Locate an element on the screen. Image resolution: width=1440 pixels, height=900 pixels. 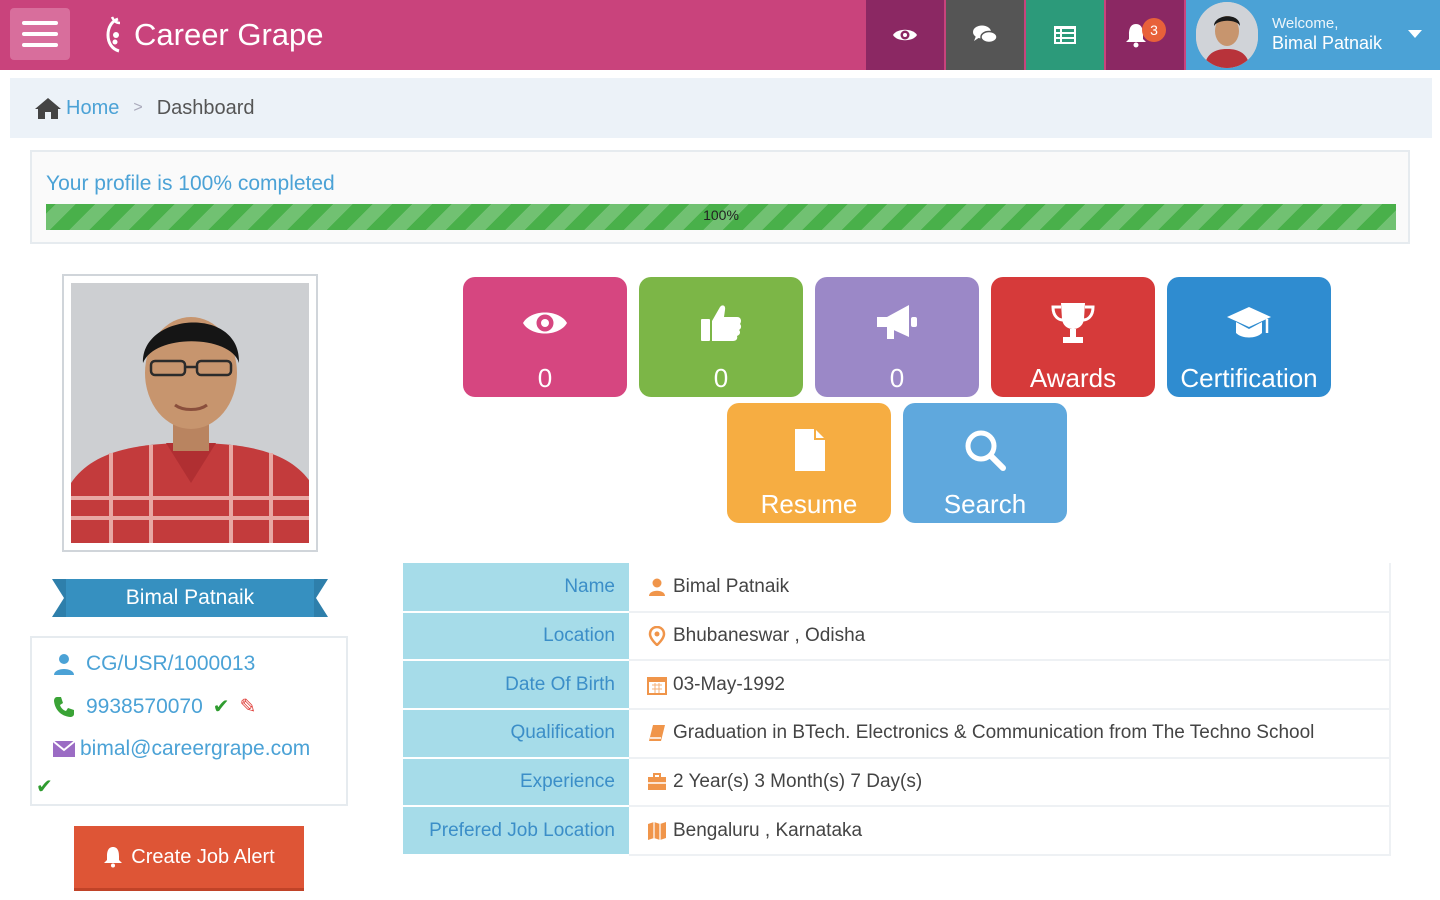
profile-photo-frame is located at coordinates (190, 413).